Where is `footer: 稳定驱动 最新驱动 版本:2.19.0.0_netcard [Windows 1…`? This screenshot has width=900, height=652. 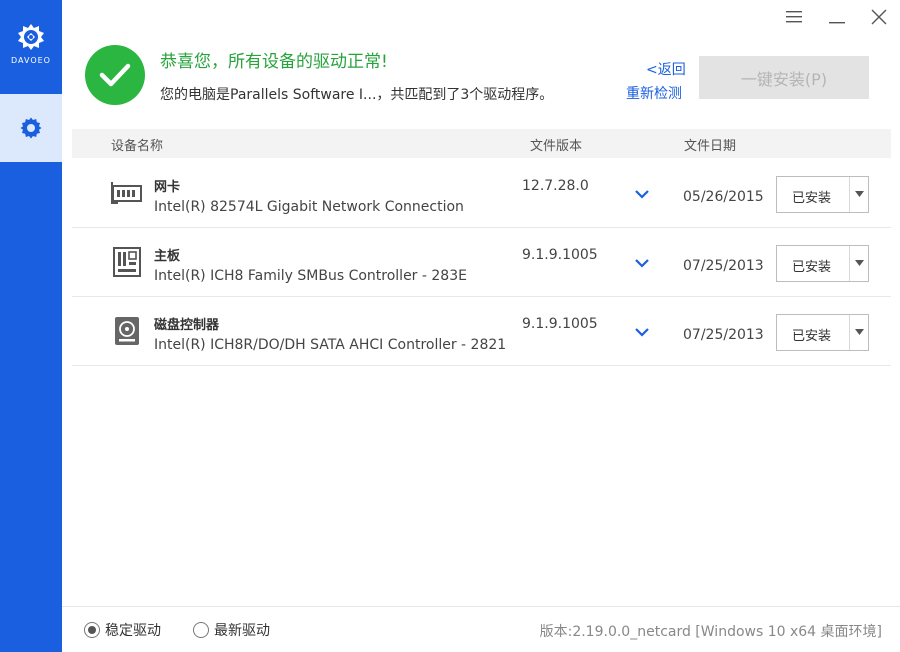
footer: 稳定驱动 最新驱动 版本:2.19.0.0_netcard [Windows 1… is located at coordinates (481, 629).